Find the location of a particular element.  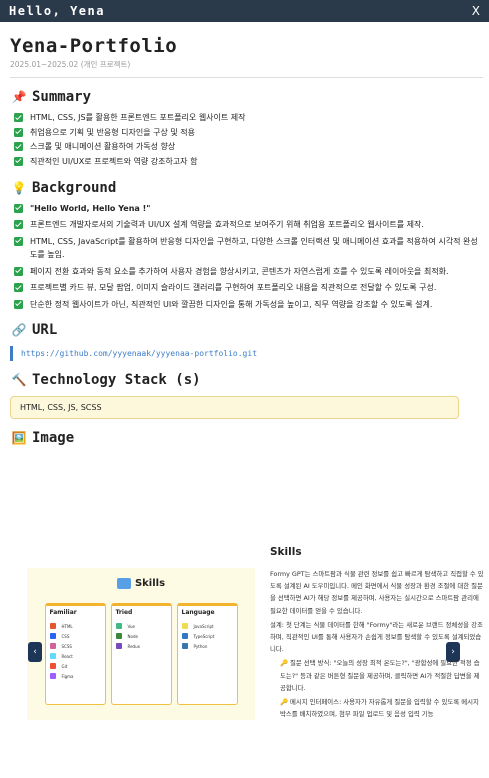

project-title: Yena-Portfolio is located at coordinates (94, 46).